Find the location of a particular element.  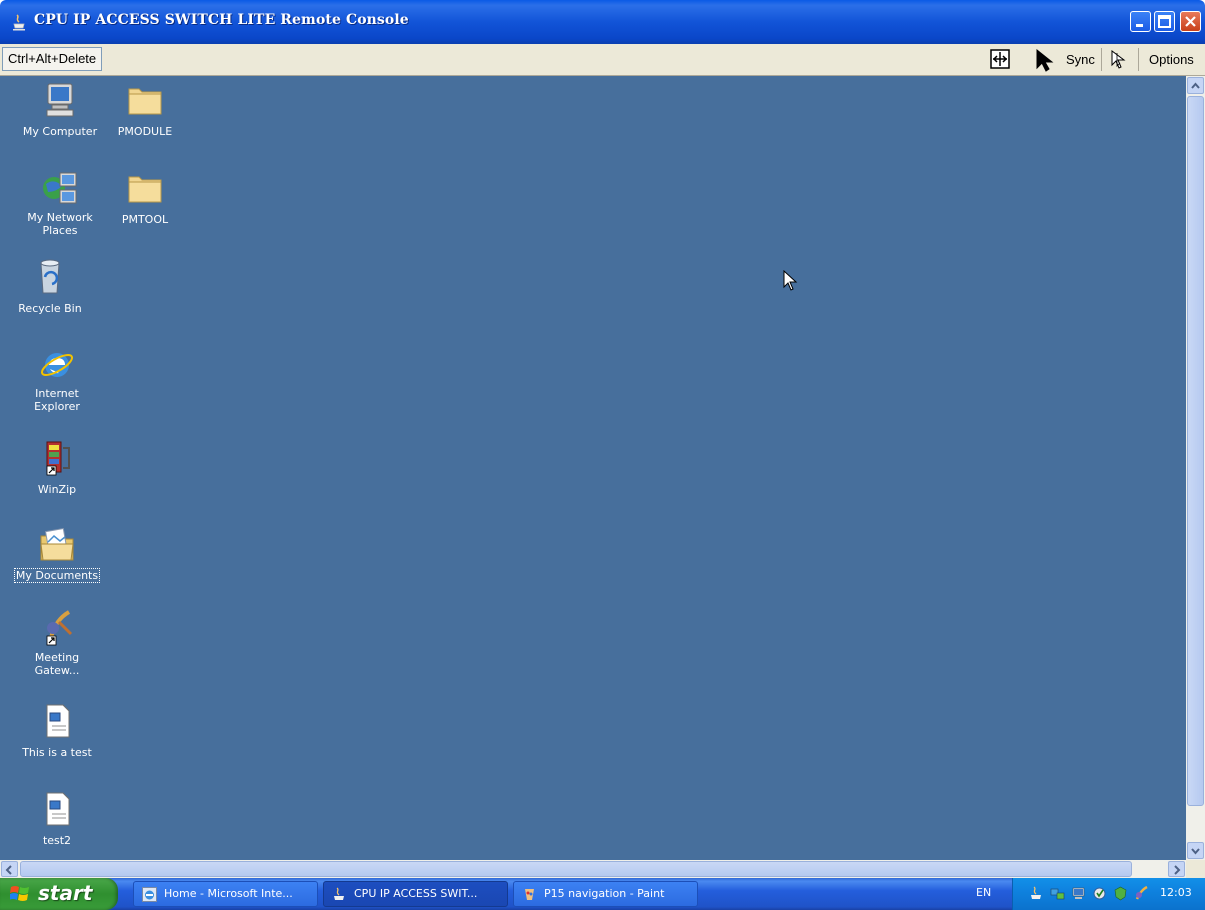

windows-logo-icon is located at coordinates (19, 893).